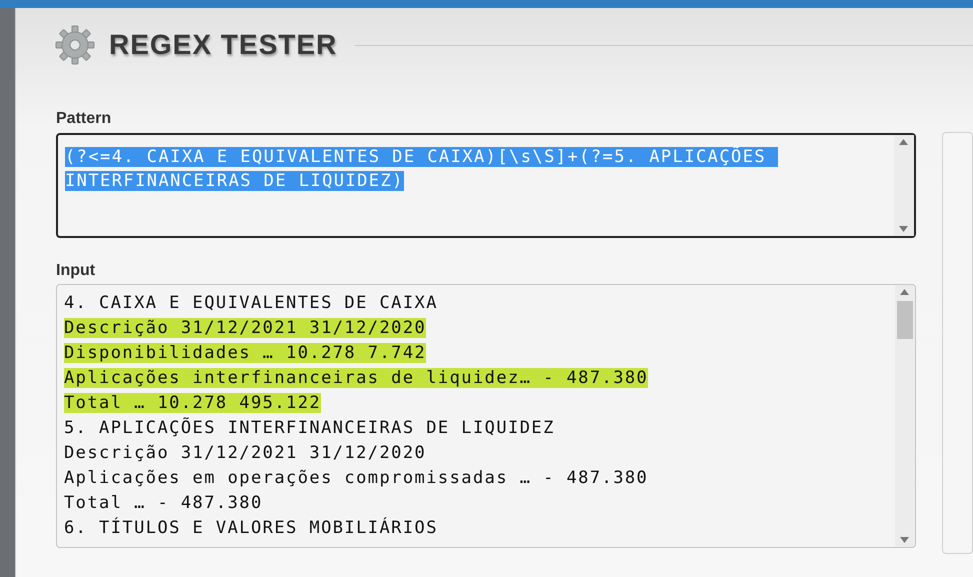 This screenshot has width=973, height=577. What do you see at coordinates (309, 428) in the screenshot?
I see `input-line: 5. APLICAÇÕES INTERFINANCEIRAS DE LIQUIDEZ` at bounding box center [309, 428].